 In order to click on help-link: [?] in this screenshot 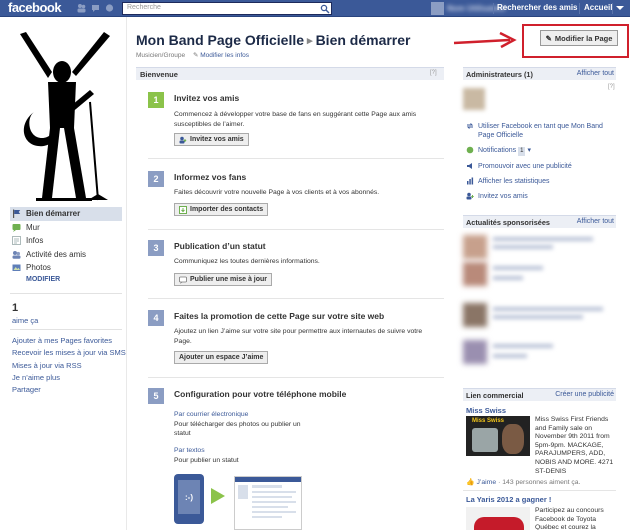, I will do `click(433, 73)`.